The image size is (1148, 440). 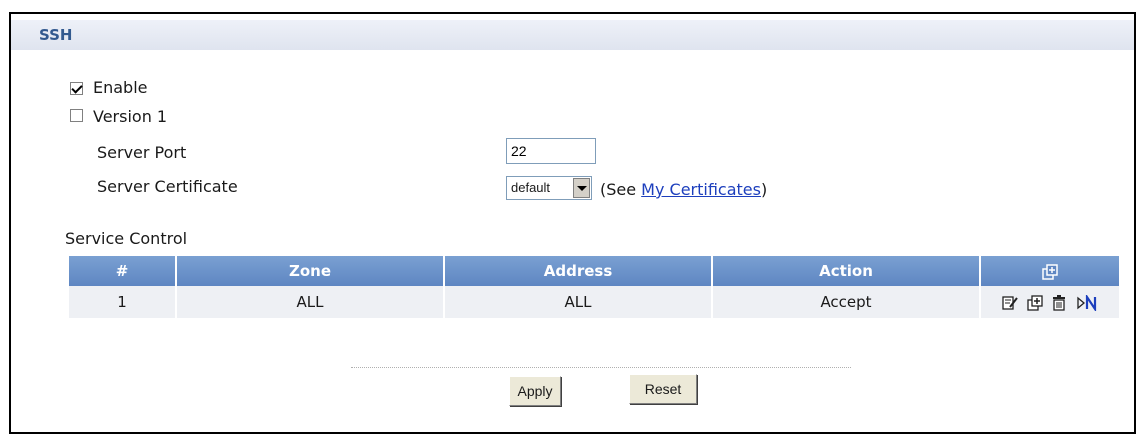 I want to click on enable-label: Enable, so click(x=120, y=87).